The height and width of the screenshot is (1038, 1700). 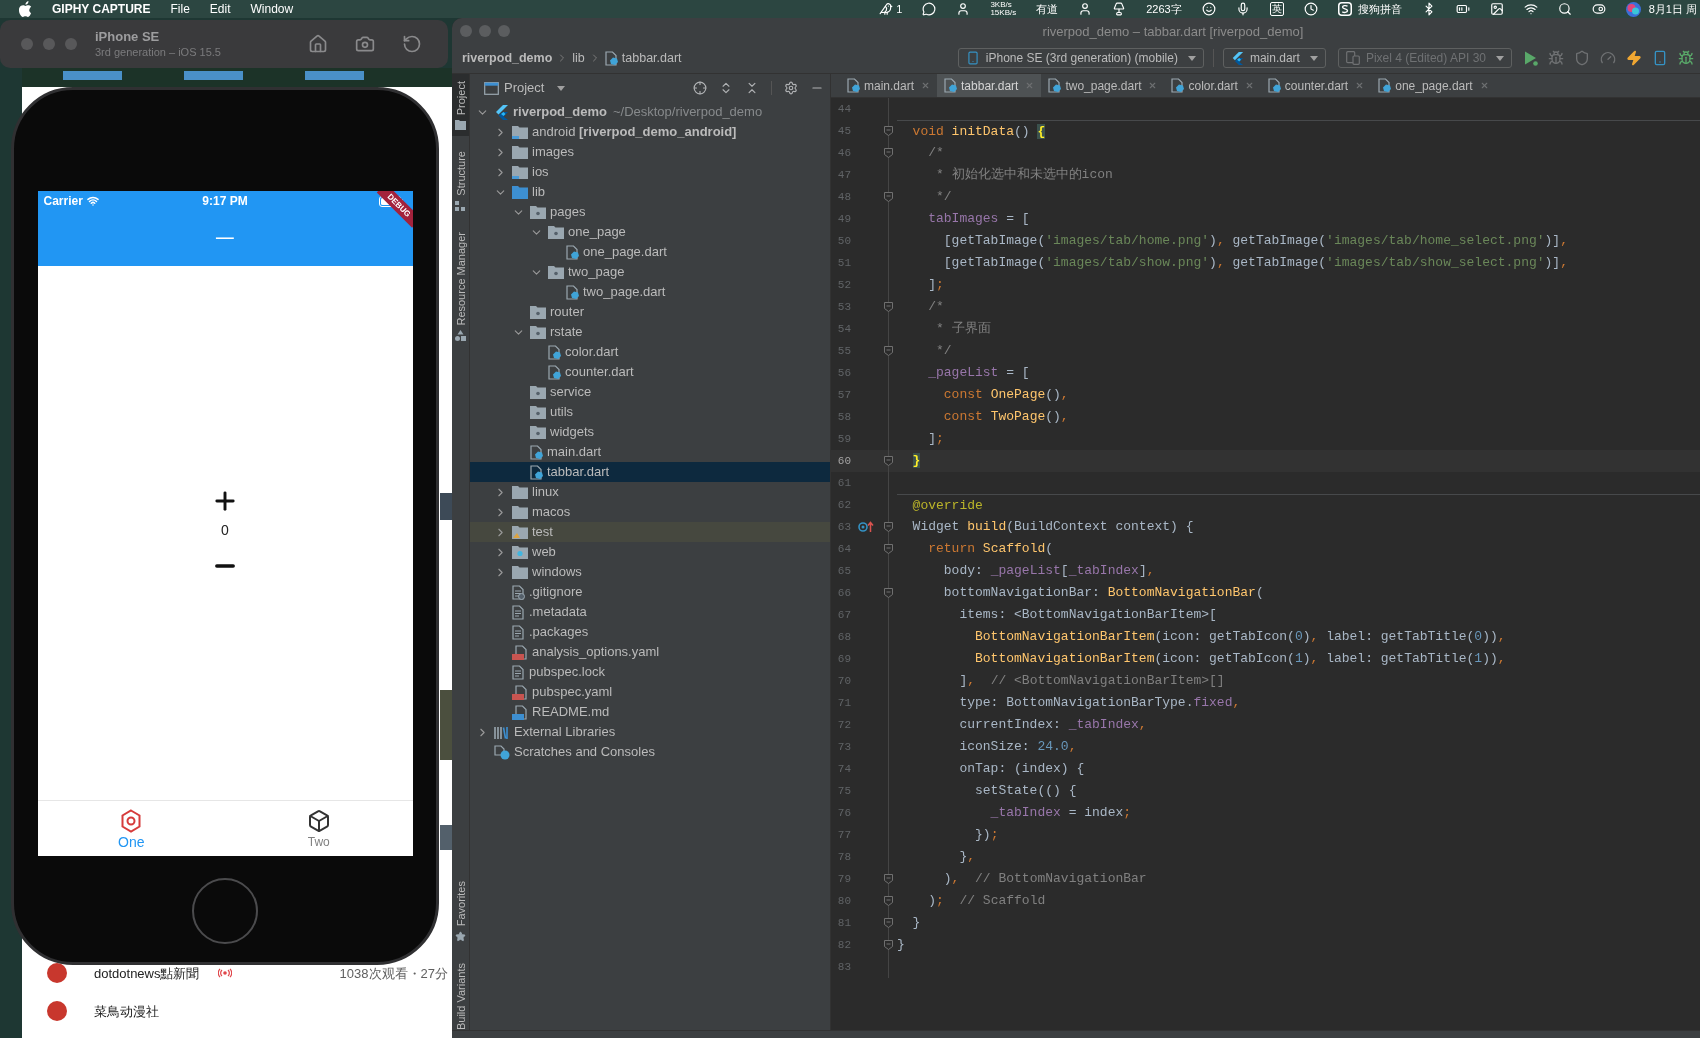 I want to click on bird-icon, so click(x=886, y=9).